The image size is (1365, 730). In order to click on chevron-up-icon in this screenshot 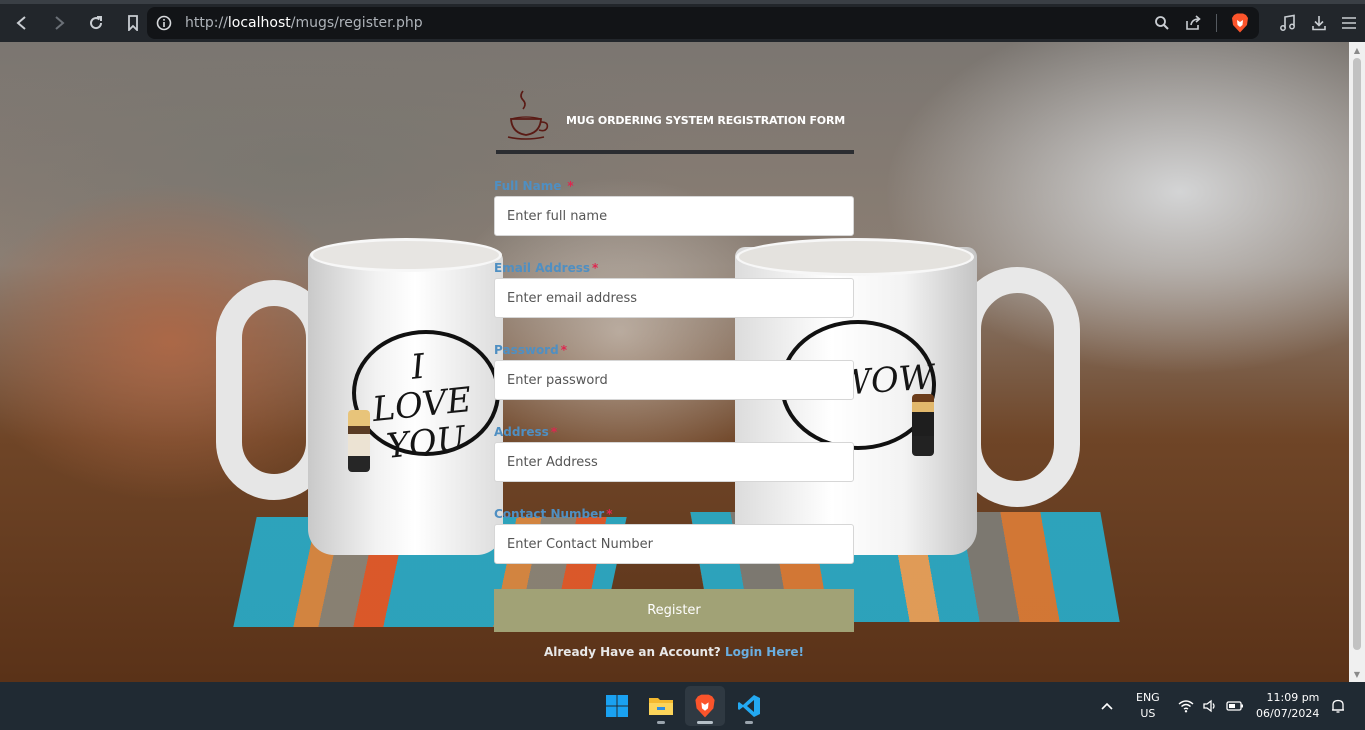, I will do `click(1107, 706)`.